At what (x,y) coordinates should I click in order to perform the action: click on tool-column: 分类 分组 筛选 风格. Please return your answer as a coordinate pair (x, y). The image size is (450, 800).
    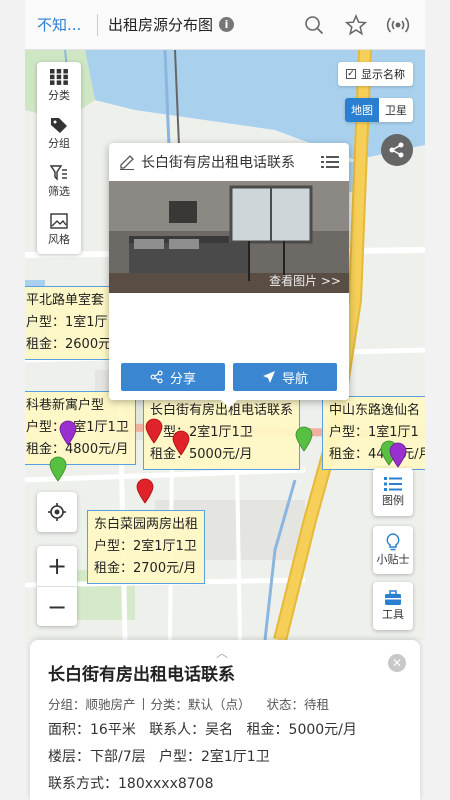
    Looking at the image, I should click on (59, 158).